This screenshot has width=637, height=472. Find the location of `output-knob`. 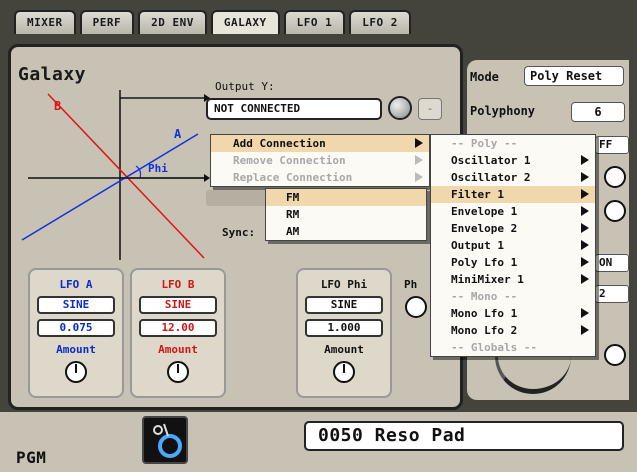

output-knob is located at coordinates (400, 108).